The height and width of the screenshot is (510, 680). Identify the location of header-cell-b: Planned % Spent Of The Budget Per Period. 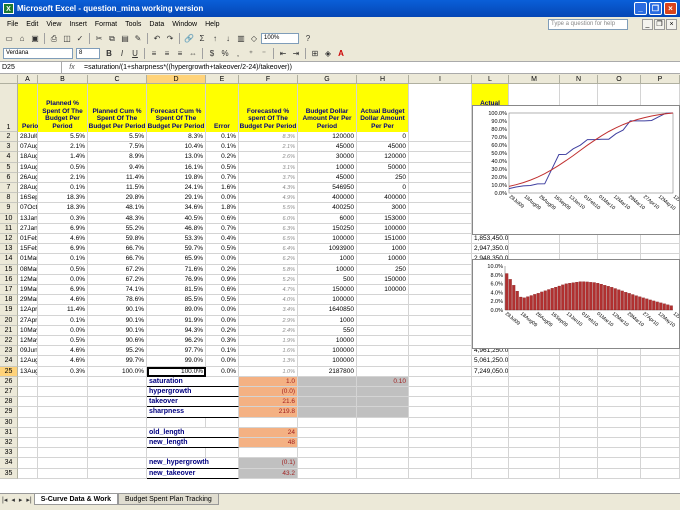
(63, 108).